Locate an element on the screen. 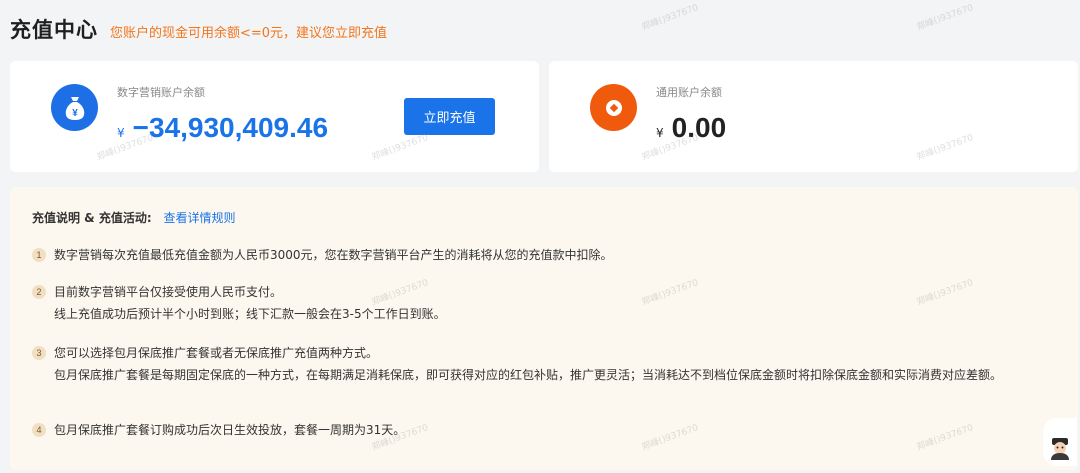  page-header: 充值中心 您账户的现金可用余额<=0元，建议您立即充值 is located at coordinates (198, 29).